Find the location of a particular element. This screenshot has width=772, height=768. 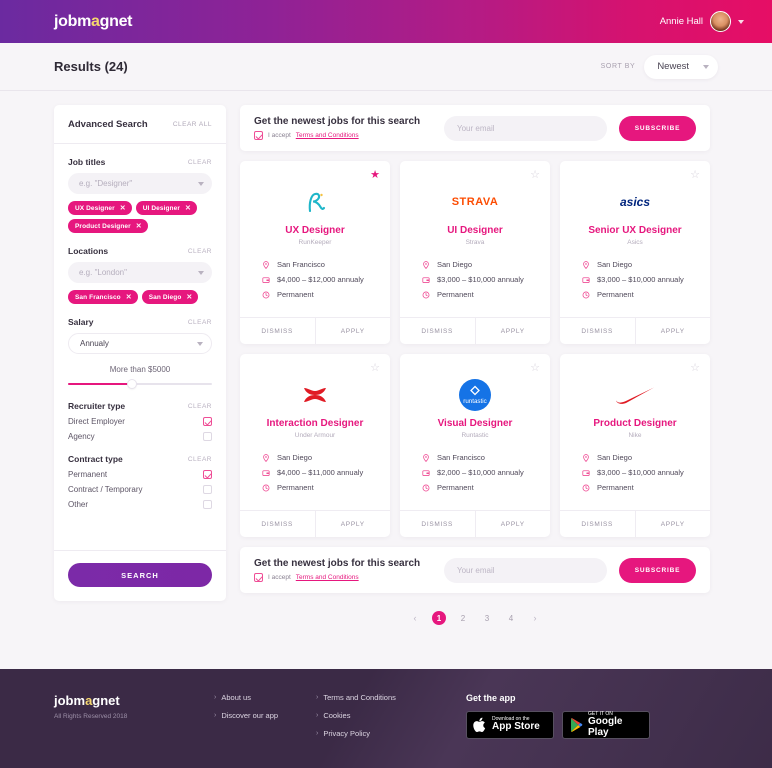

footer-link-terms: › Terms and Conditions is located at coordinates (371, 697).